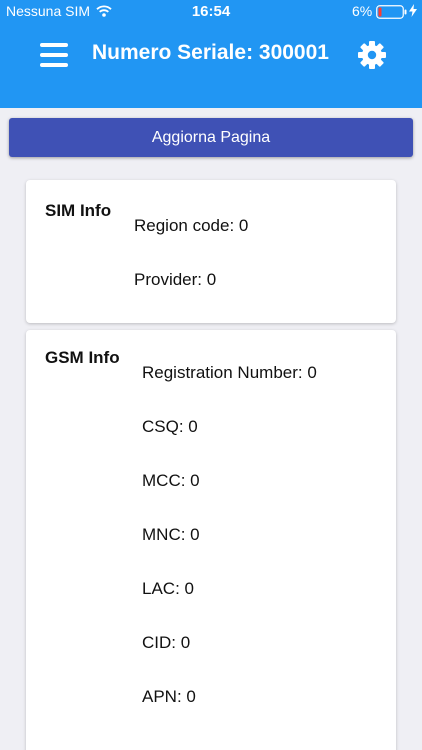 Image resolution: width=422 pixels, height=750 pixels. Describe the element at coordinates (413, 12) in the screenshot. I see `bolt-icon` at that location.